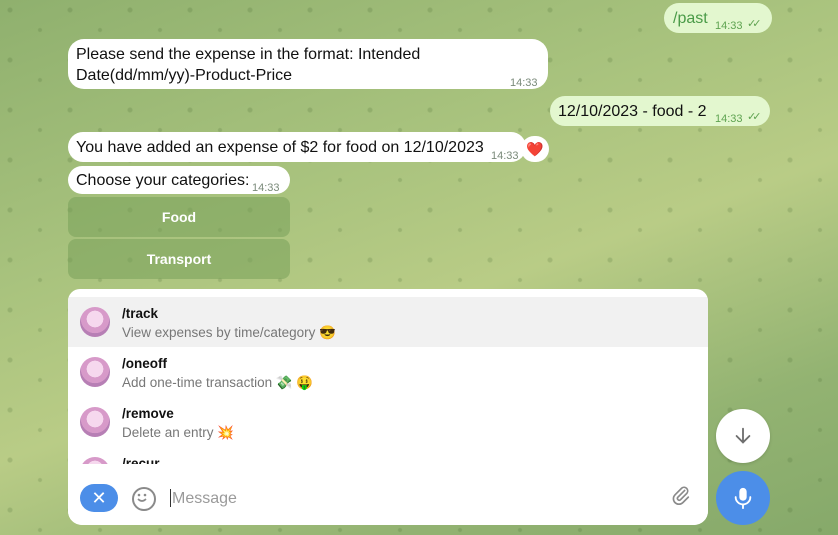 The height and width of the screenshot is (535, 838). I want to click on command-description: Add one-time transaction 💸 🤑, so click(218, 382).